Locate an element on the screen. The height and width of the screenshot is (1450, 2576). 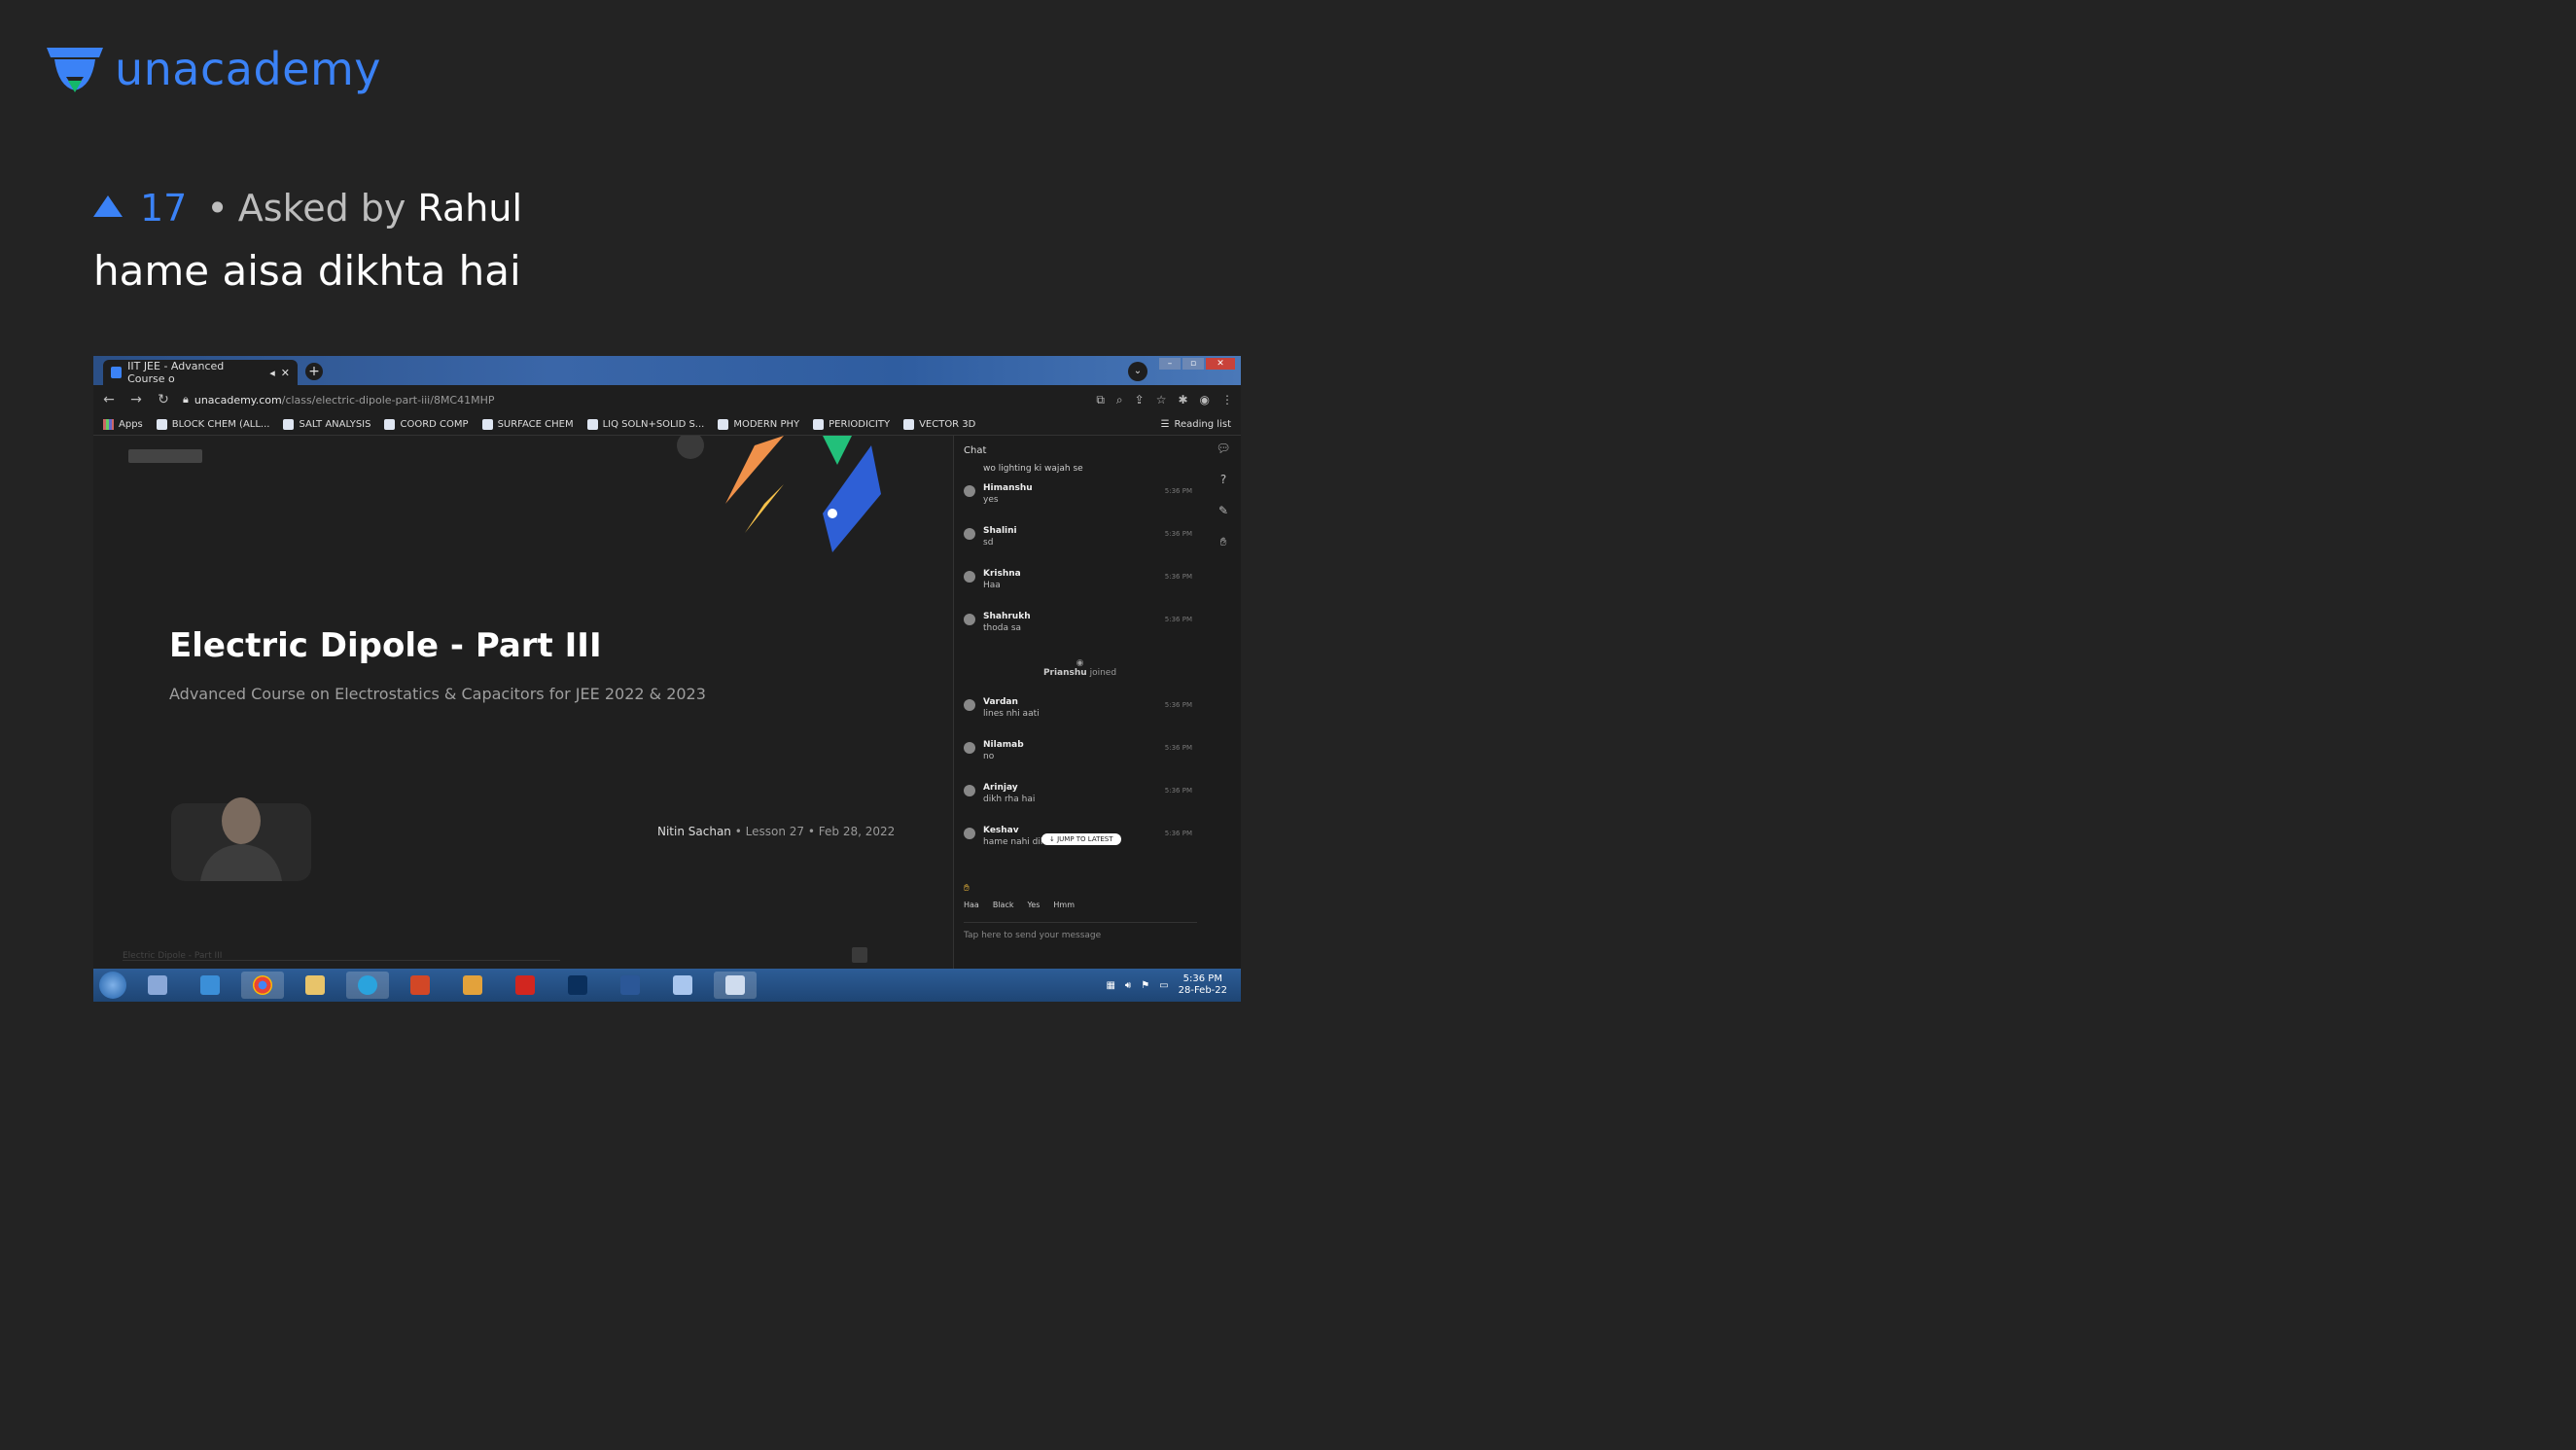
taskbar-word-icon is located at coordinates (631, 986).